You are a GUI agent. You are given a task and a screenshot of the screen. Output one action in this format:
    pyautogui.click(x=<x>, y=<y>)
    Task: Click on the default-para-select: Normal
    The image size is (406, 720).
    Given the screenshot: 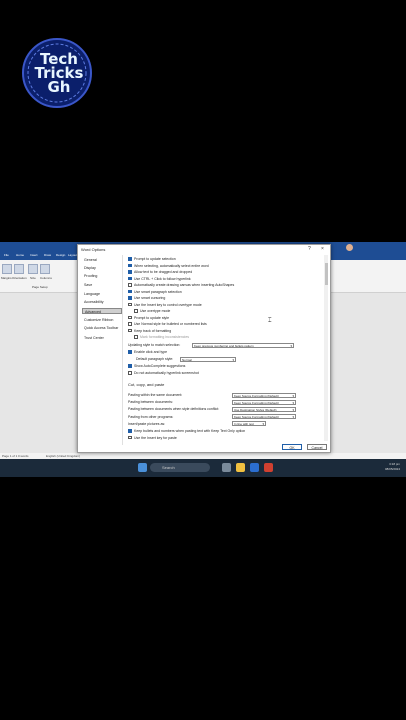 What is the action you would take?
    pyautogui.click(x=208, y=359)
    